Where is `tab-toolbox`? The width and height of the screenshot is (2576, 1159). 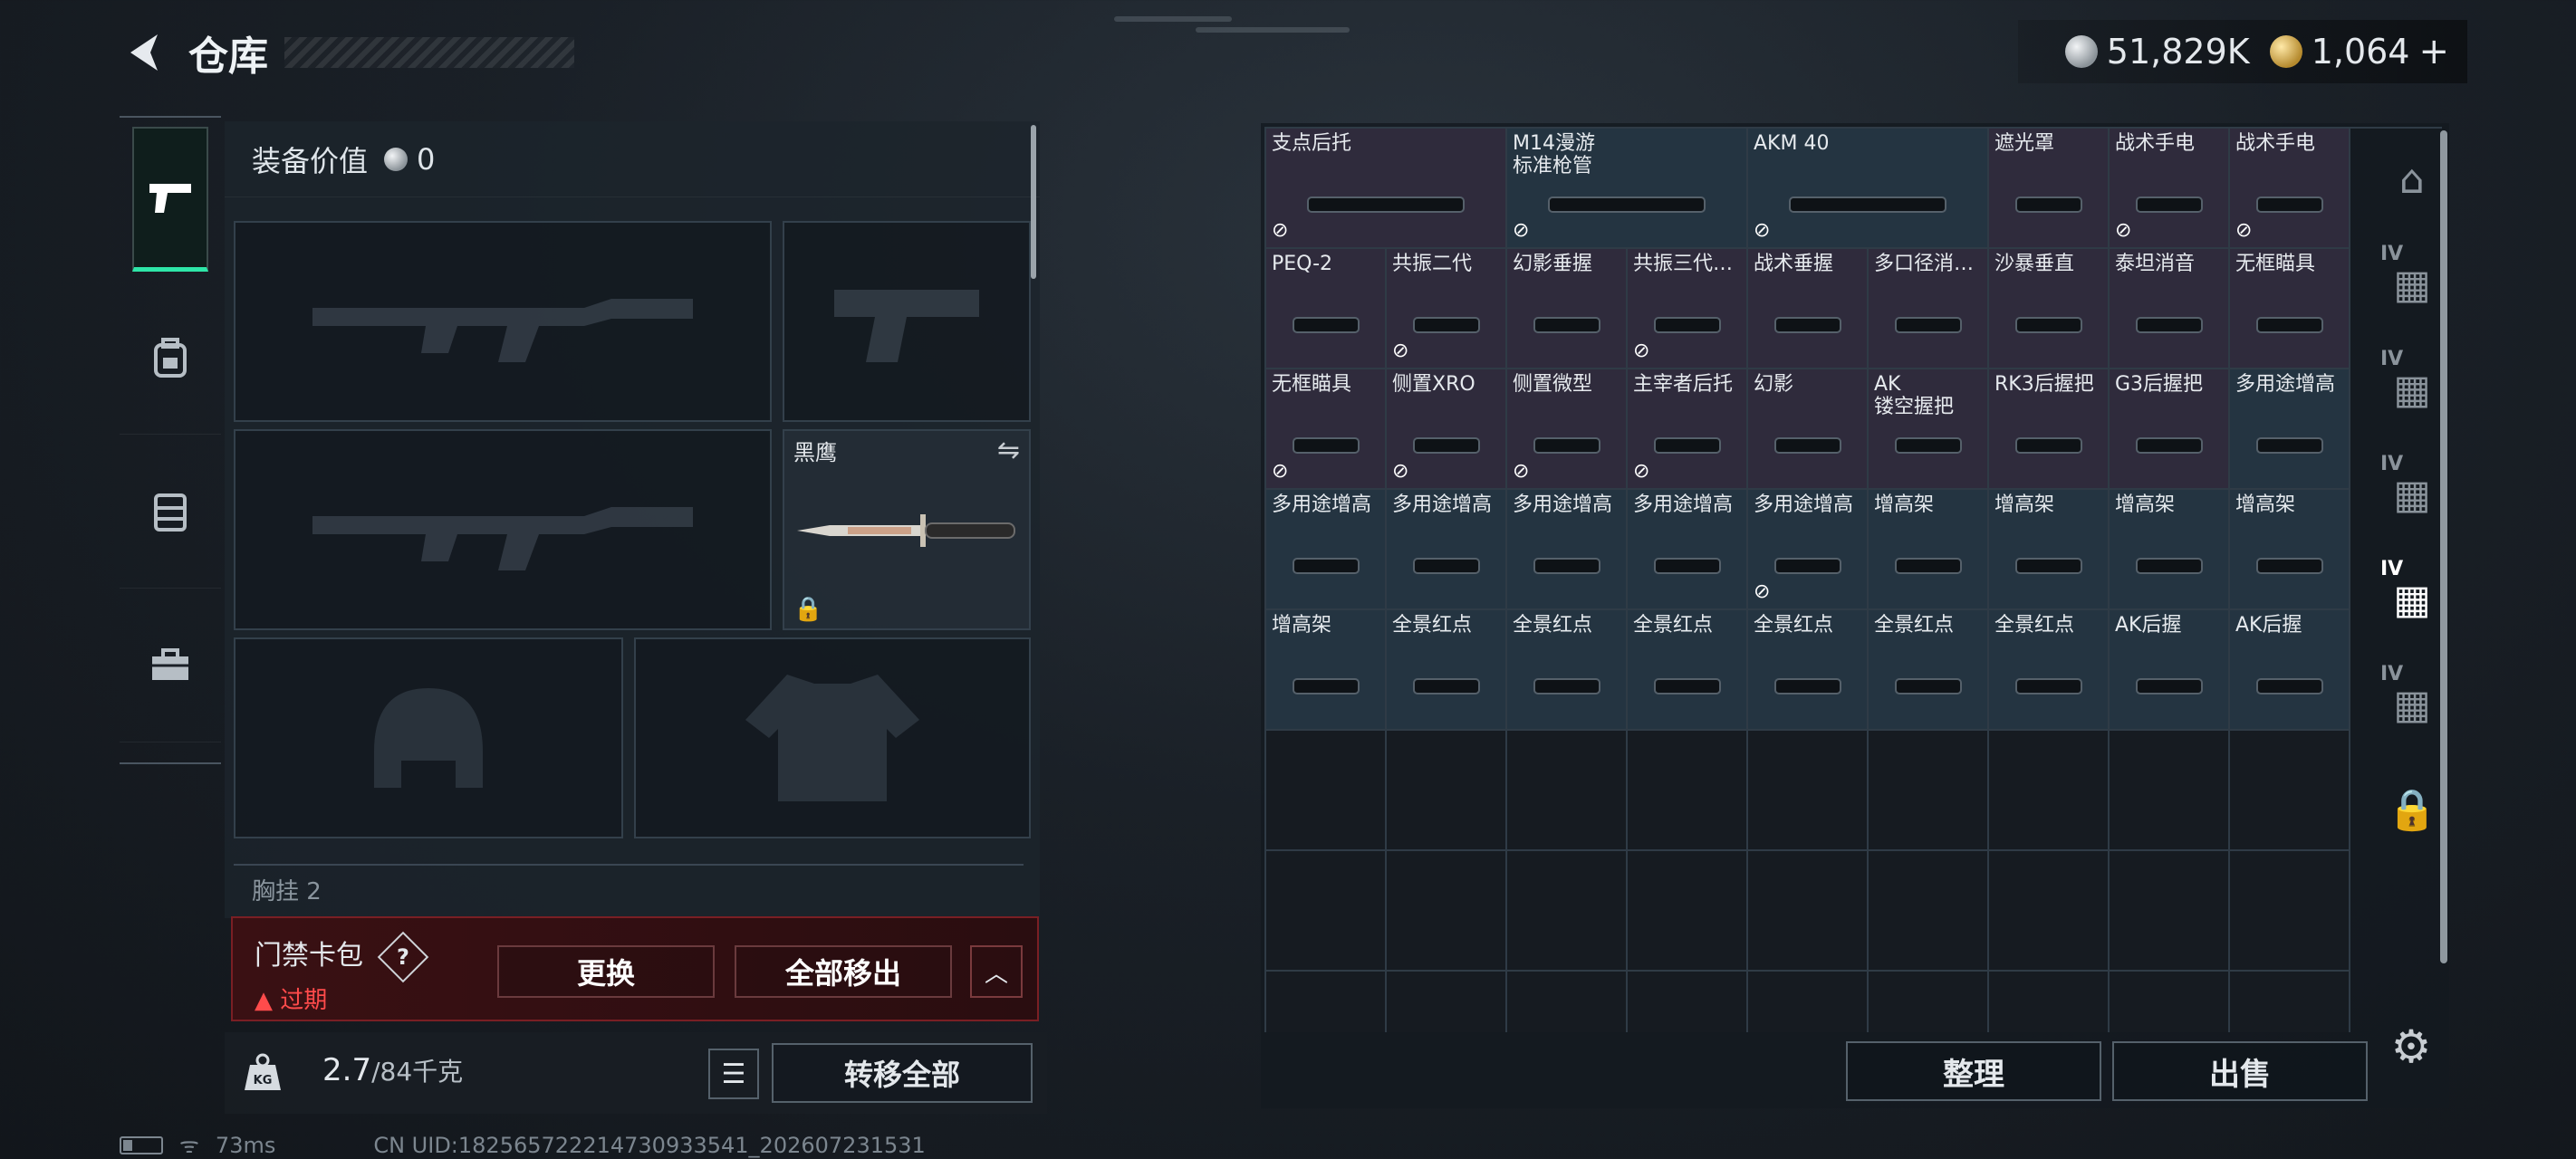
tab-toolbox is located at coordinates (170, 665).